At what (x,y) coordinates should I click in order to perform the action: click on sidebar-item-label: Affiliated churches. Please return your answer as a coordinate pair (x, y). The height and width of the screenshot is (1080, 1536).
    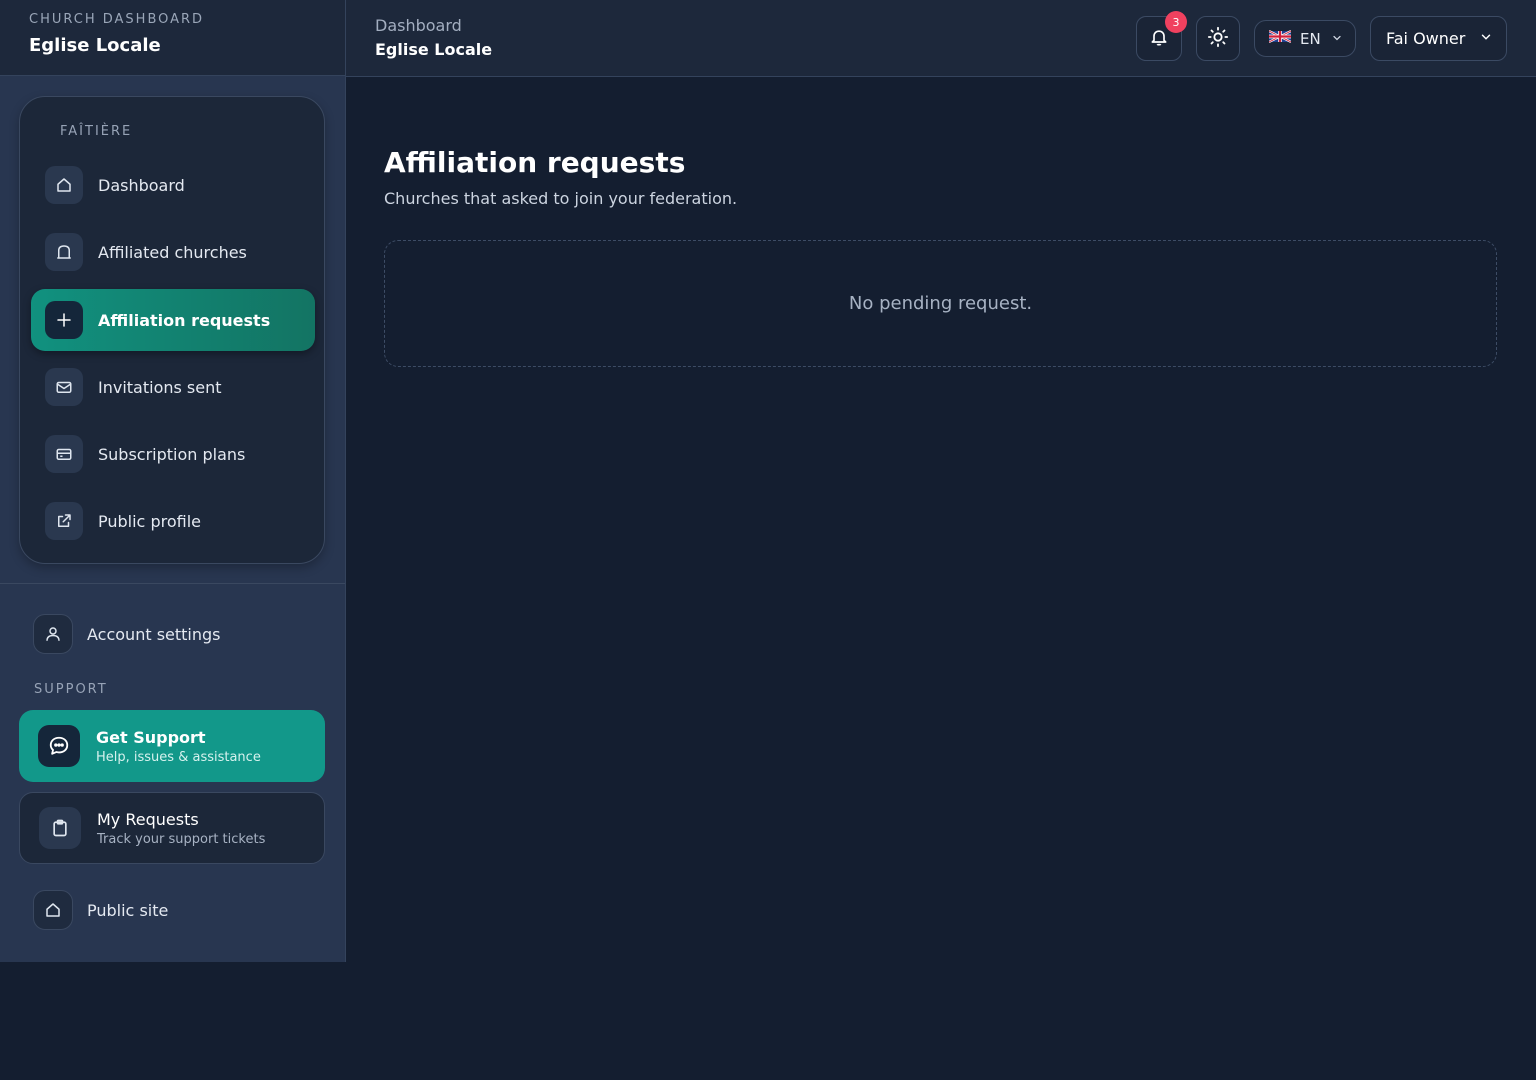
    Looking at the image, I should click on (172, 252).